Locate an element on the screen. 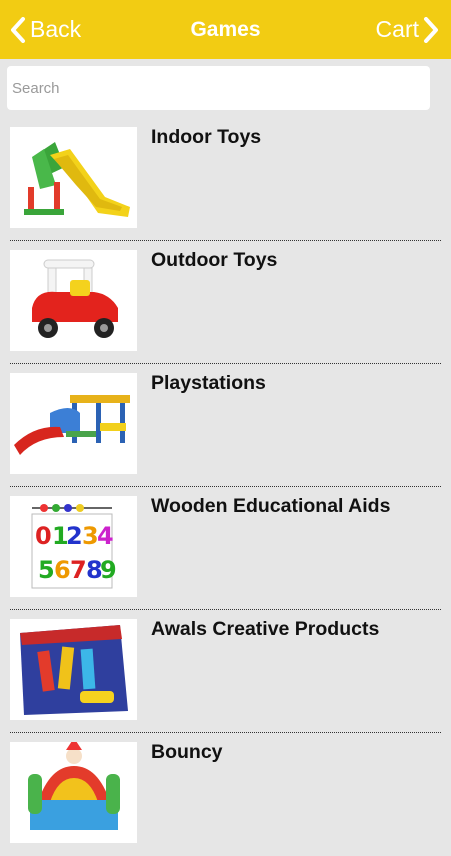 The width and height of the screenshot is (451, 856). list-item-bouncy: Bouncy is located at coordinates (225, 794).